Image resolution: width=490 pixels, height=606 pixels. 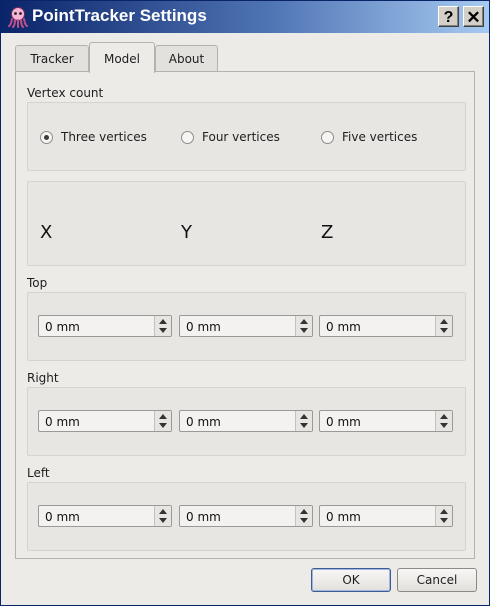 What do you see at coordinates (43, 378) in the screenshot?
I see `point-right-label: Right` at bounding box center [43, 378].